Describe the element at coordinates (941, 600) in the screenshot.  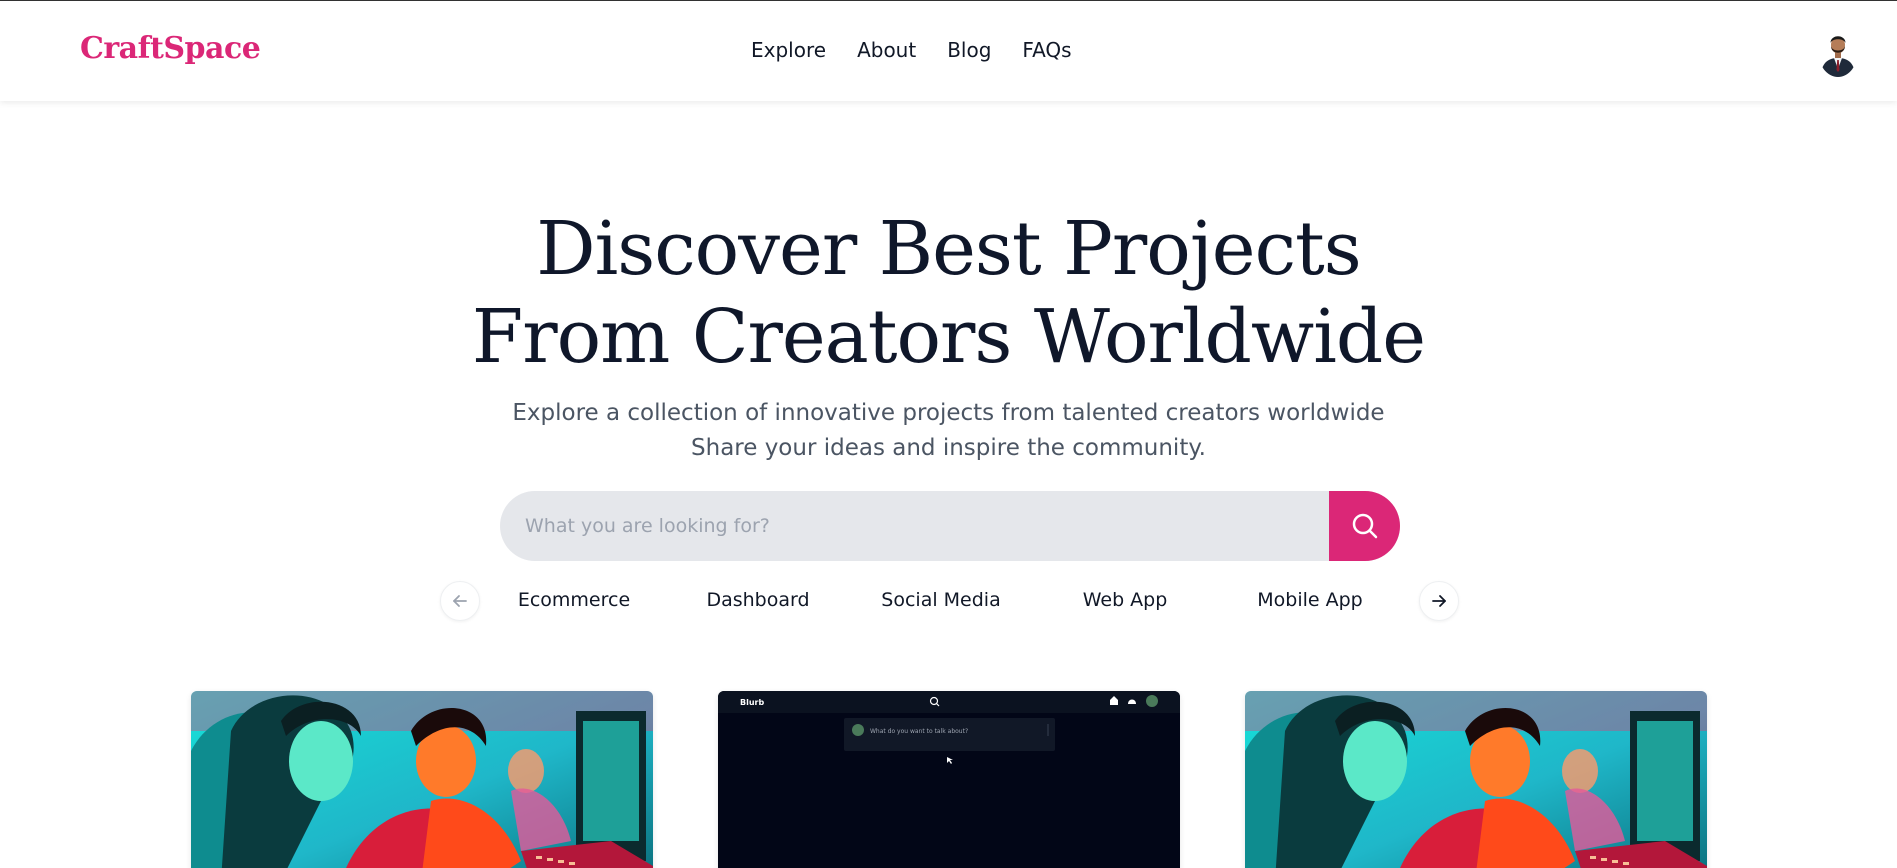
I see `category-social-media: Social Media` at that location.